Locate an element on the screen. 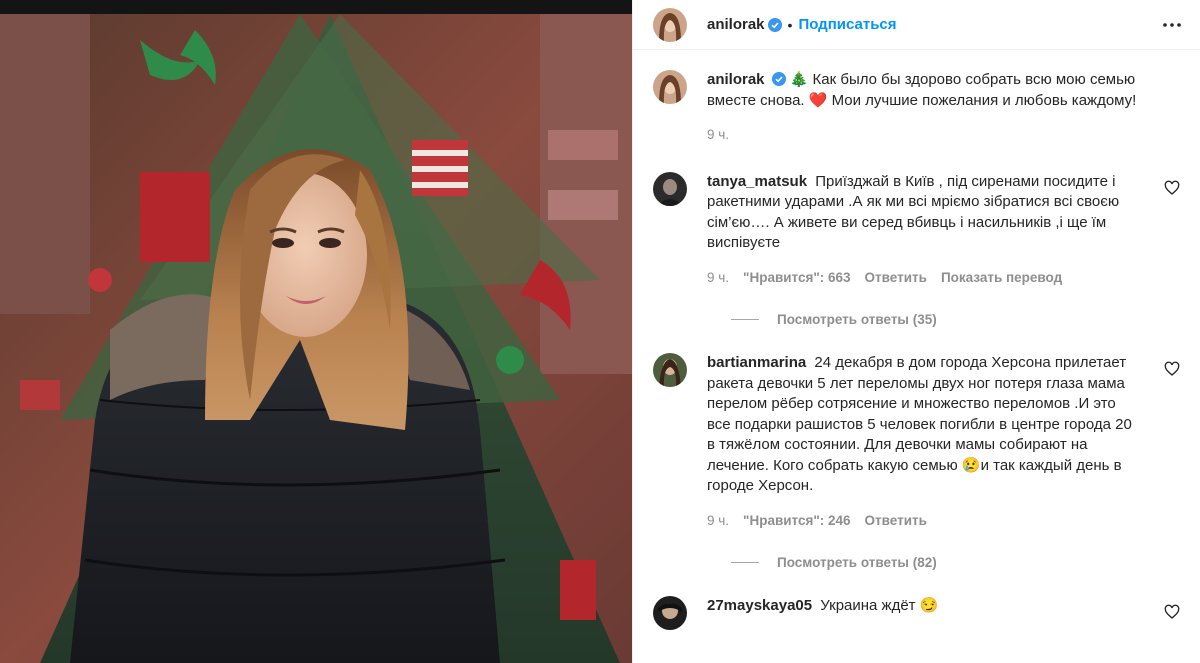  caption-meta: 9 ч. is located at coordinates (922, 135).